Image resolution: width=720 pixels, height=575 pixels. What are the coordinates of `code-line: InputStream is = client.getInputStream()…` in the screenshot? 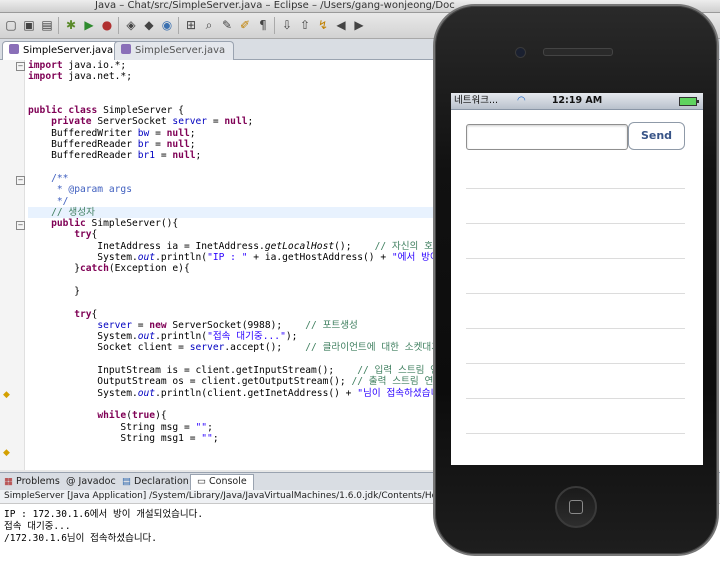 It's located at (245, 370).